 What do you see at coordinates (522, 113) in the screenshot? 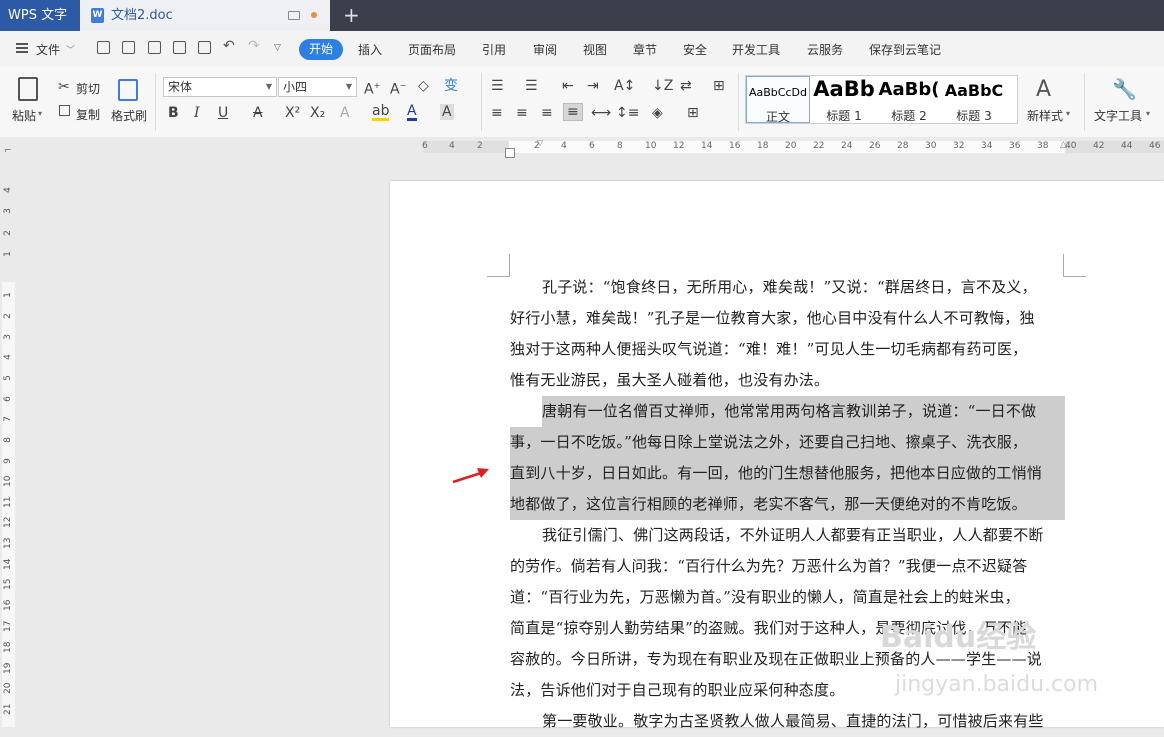
I see `align-center-icon: ≡` at bounding box center [522, 113].